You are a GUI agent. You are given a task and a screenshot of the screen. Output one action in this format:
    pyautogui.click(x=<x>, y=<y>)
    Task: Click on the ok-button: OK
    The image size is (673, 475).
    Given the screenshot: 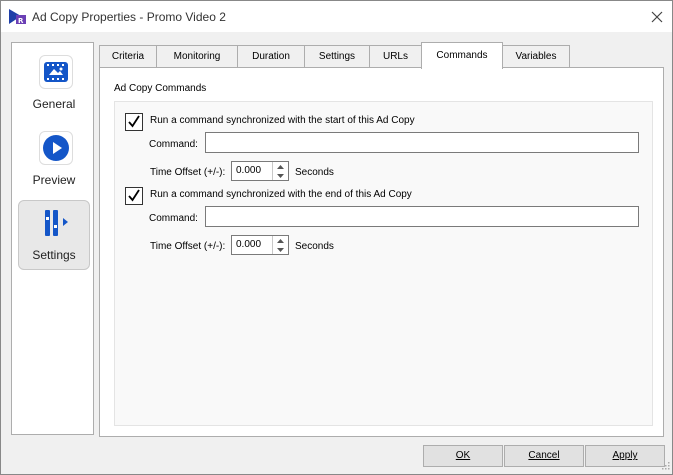 What is the action you would take?
    pyautogui.click(x=463, y=456)
    